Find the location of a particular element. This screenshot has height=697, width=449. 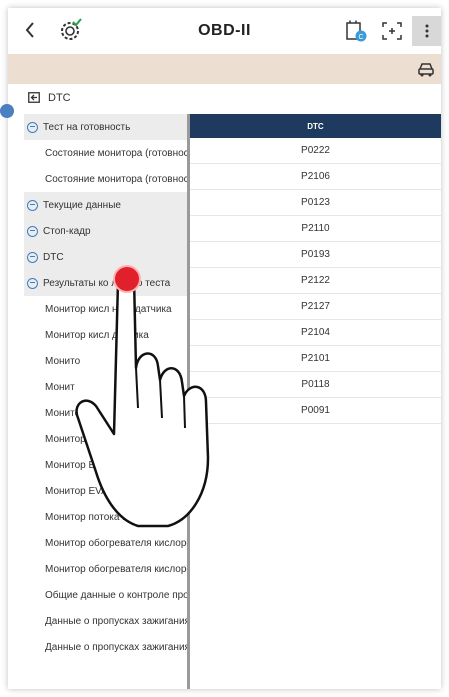

title-bar: OBD-II C is located at coordinates (224, 31).